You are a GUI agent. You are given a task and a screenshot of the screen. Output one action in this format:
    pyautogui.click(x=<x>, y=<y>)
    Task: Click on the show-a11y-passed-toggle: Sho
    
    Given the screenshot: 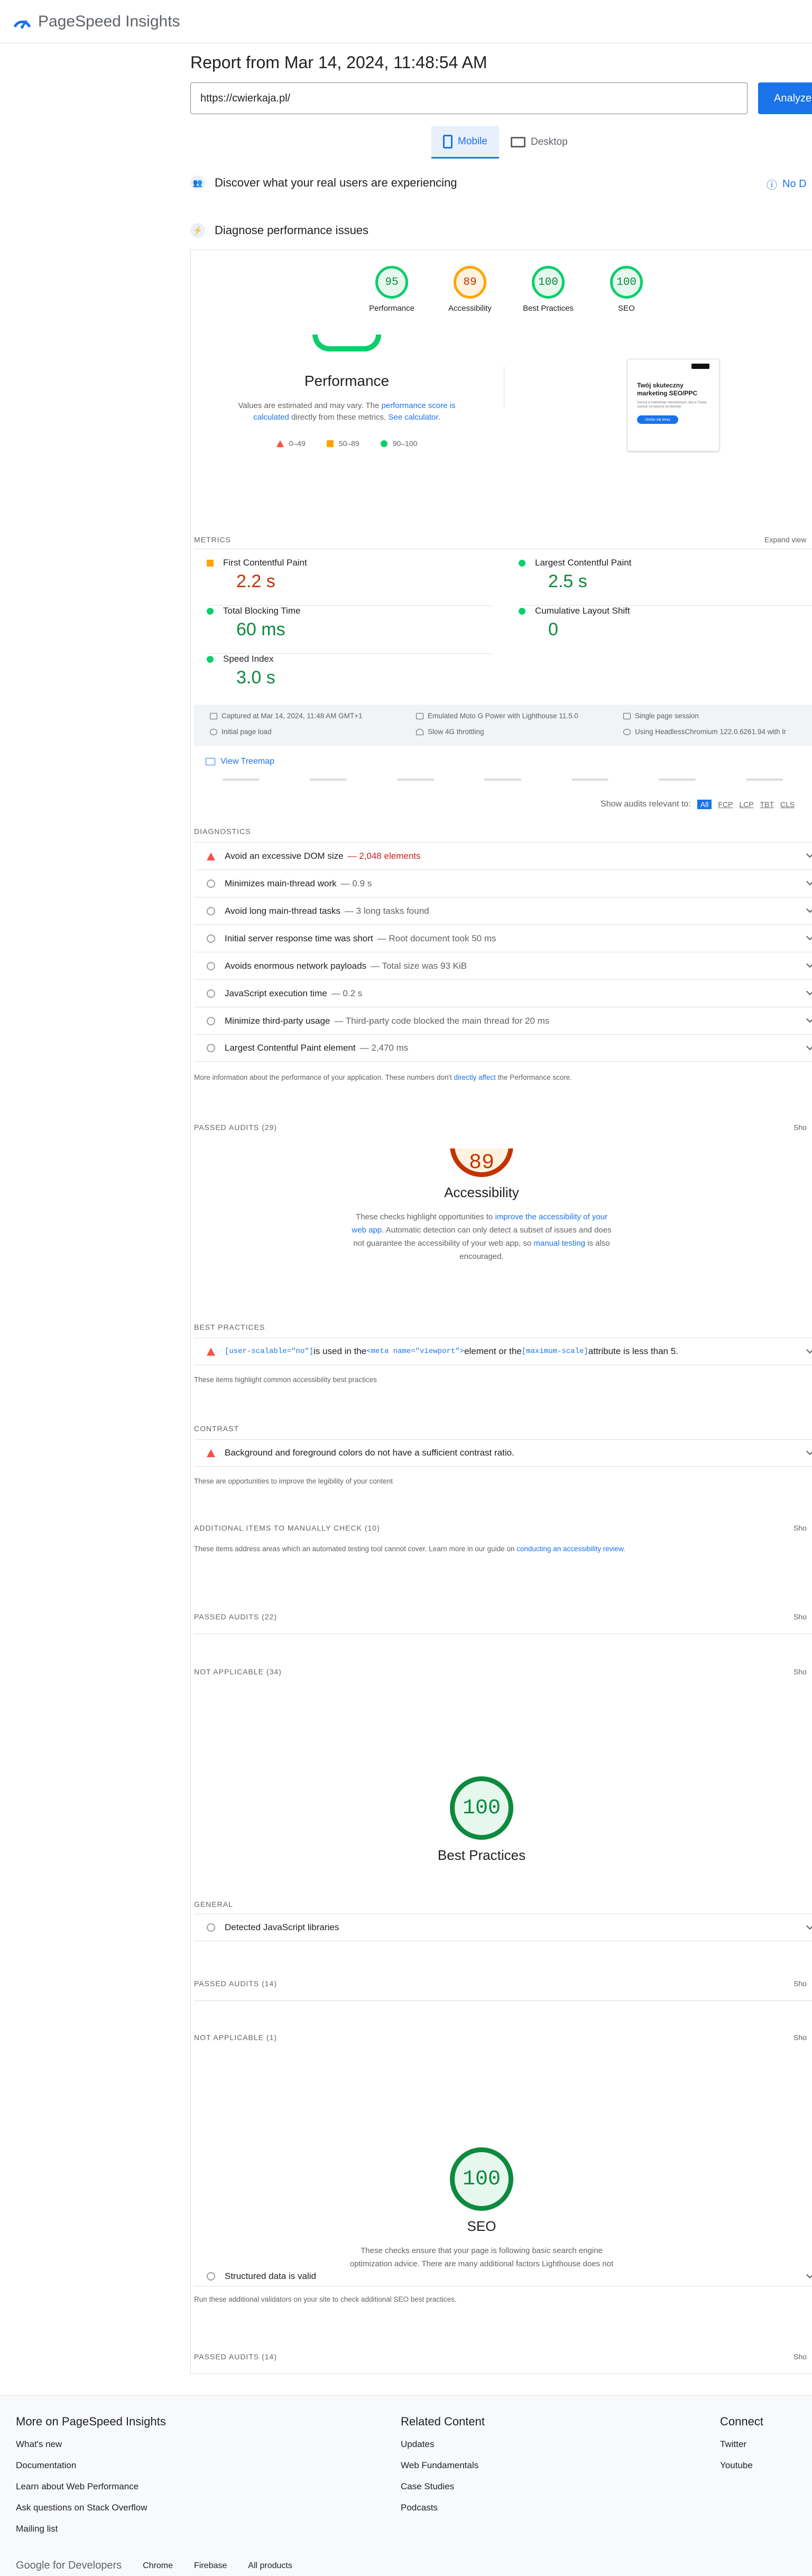 What is the action you would take?
    pyautogui.click(x=800, y=1617)
    